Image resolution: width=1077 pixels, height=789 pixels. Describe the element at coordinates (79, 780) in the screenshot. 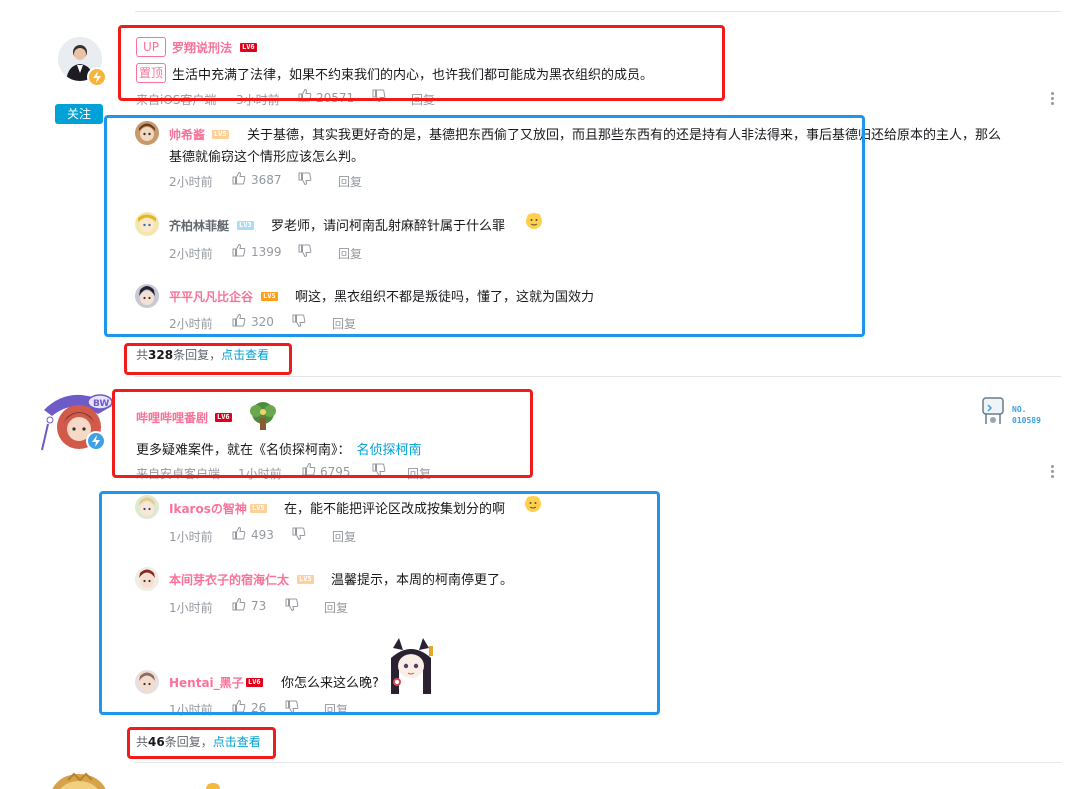

I see `next-avatar-pendant` at that location.